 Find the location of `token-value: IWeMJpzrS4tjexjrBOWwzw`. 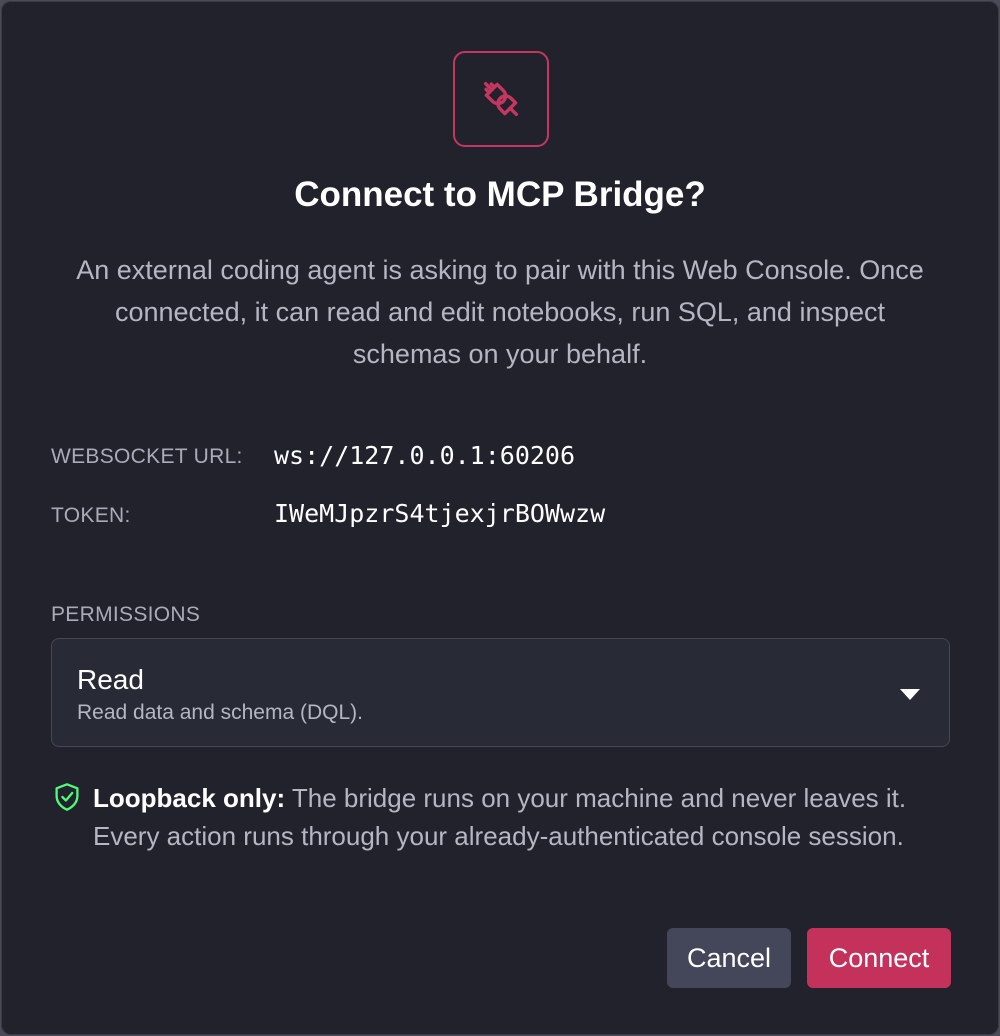

token-value: IWeMJpzrS4tjexjrBOWwzw is located at coordinates (440, 513).